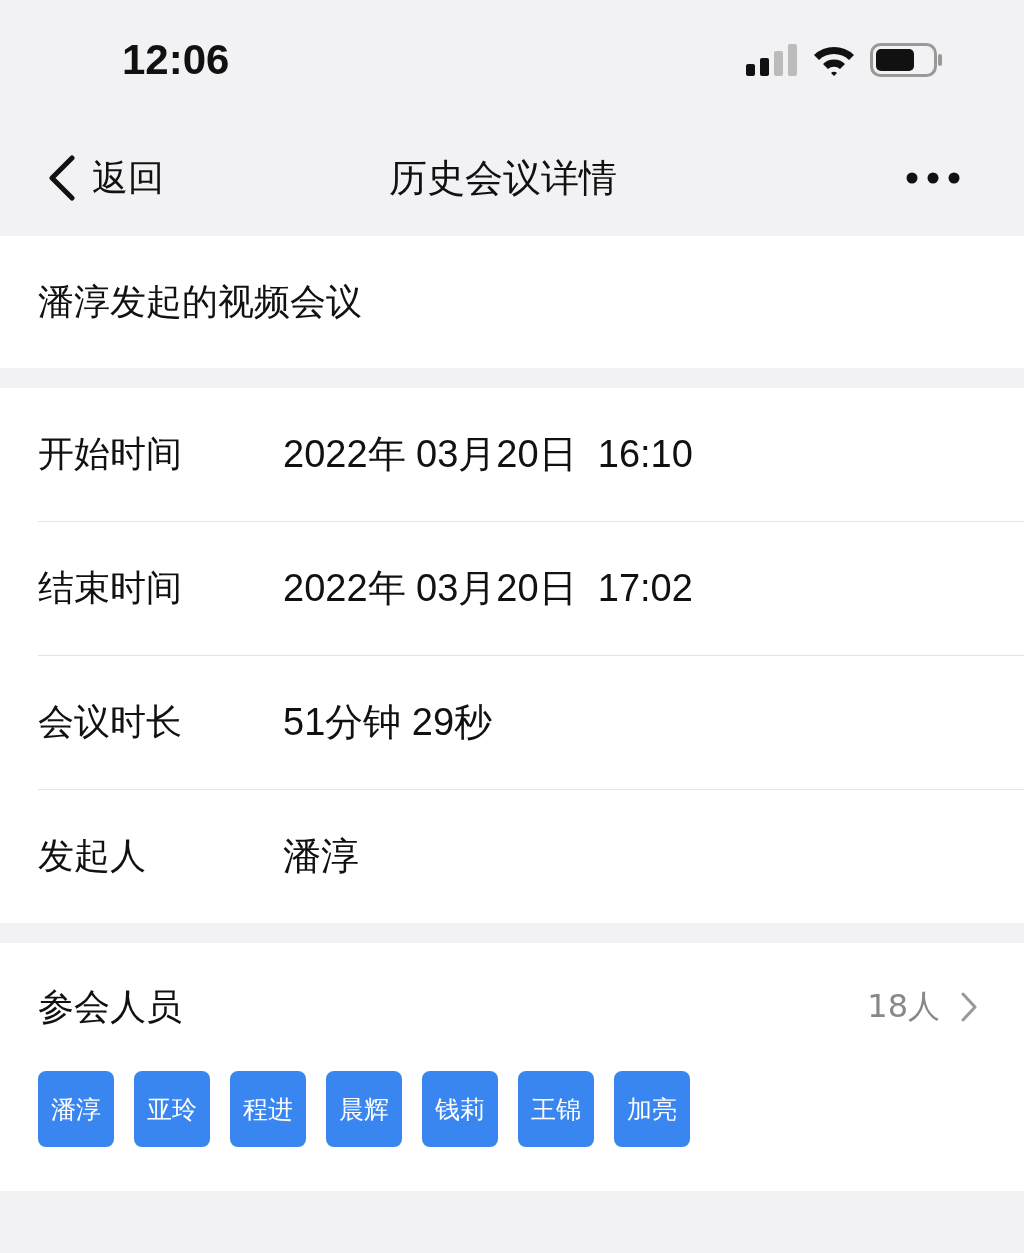 Image resolution: width=1024 pixels, height=1253 pixels. Describe the element at coordinates (903, 1006) in the screenshot. I see `participant-count: 18人` at that location.